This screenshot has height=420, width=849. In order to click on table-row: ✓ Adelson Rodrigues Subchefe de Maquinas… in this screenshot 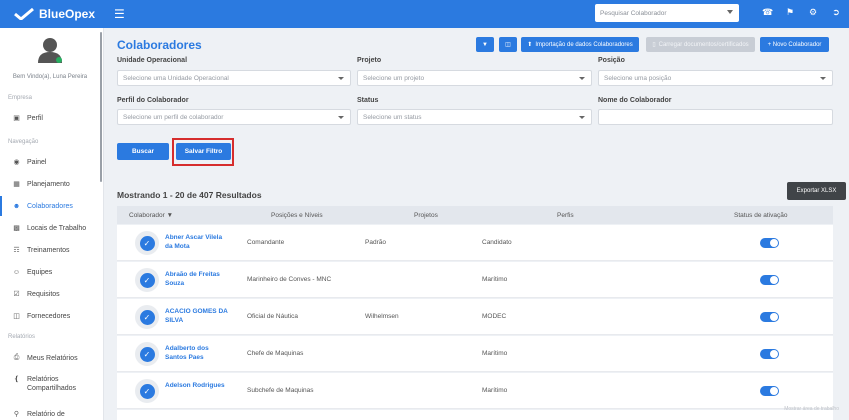, I will do `click(475, 391)`.